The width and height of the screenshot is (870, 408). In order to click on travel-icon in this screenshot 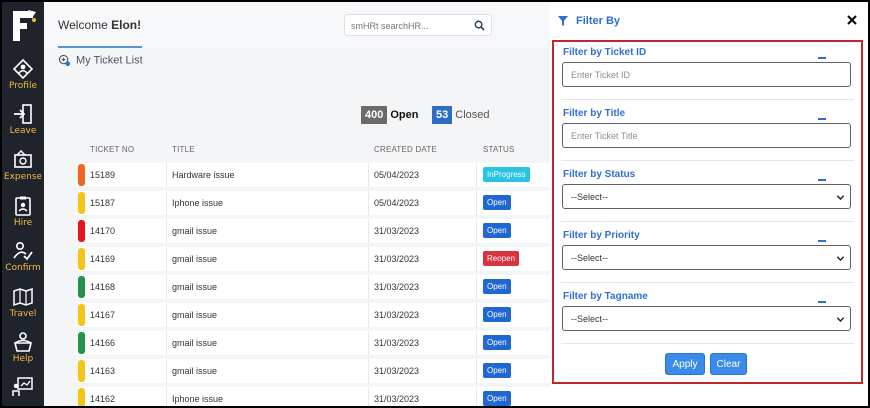, I will do `click(23, 297)`.